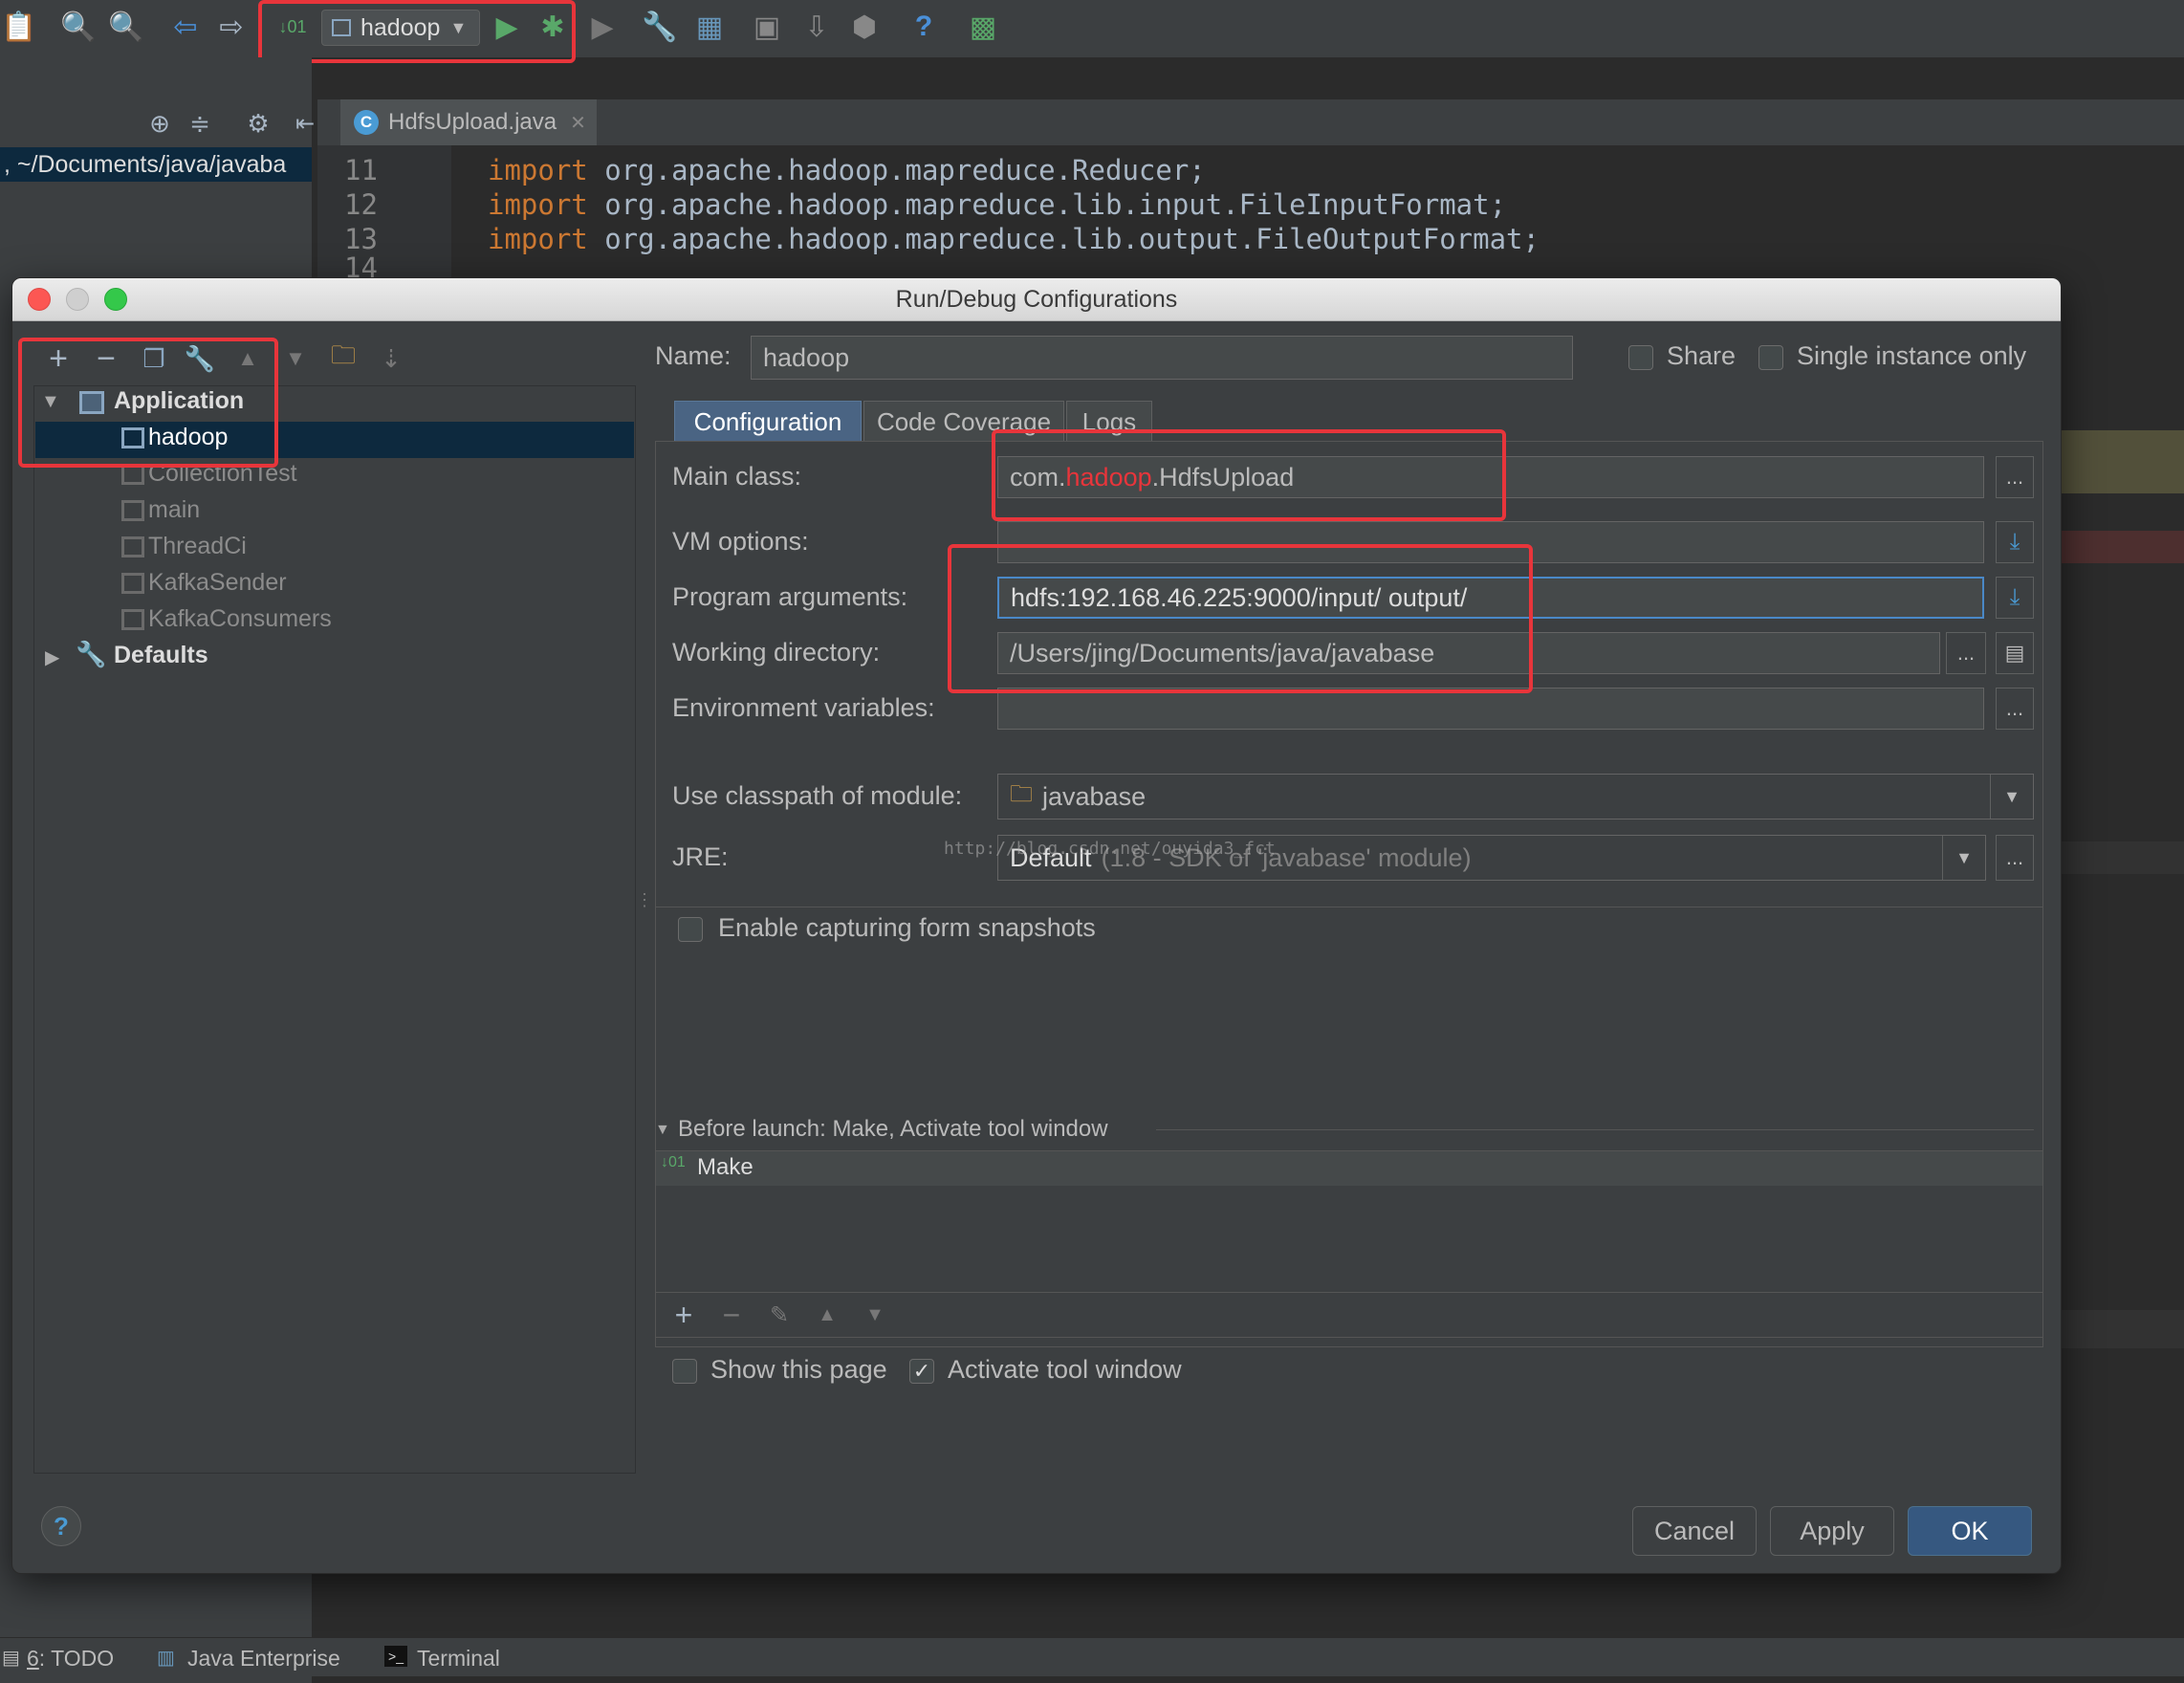  Describe the element at coordinates (366, 122) in the screenshot. I see `class-file-icon: C` at that location.